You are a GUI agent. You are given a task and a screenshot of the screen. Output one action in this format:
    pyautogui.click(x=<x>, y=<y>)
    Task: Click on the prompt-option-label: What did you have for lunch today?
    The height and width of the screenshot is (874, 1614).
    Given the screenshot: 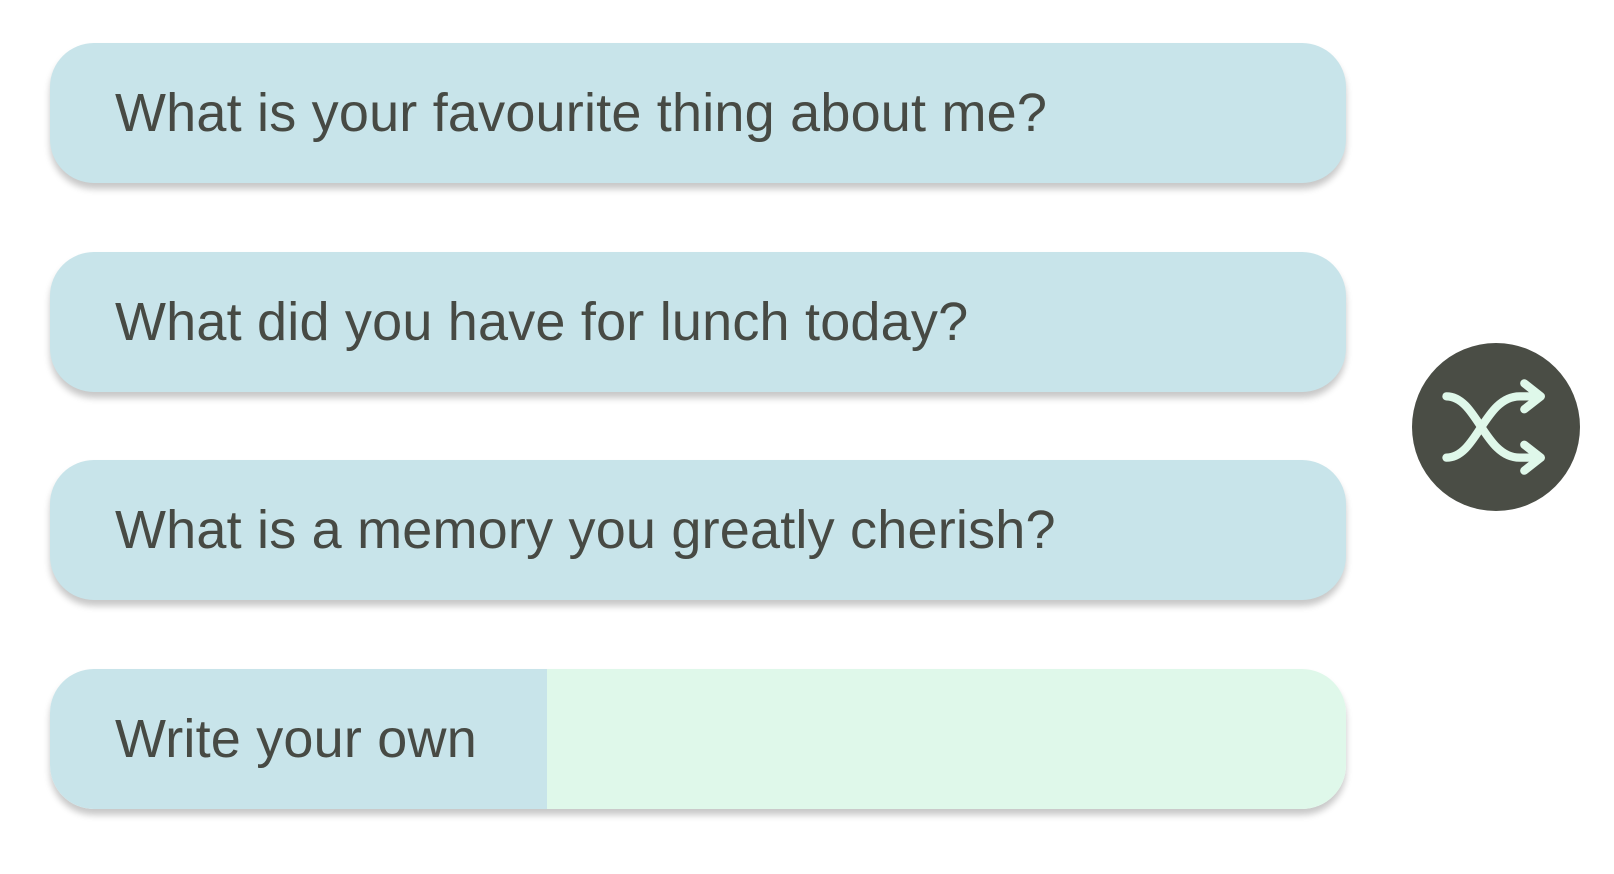 What is the action you would take?
    pyautogui.click(x=542, y=322)
    